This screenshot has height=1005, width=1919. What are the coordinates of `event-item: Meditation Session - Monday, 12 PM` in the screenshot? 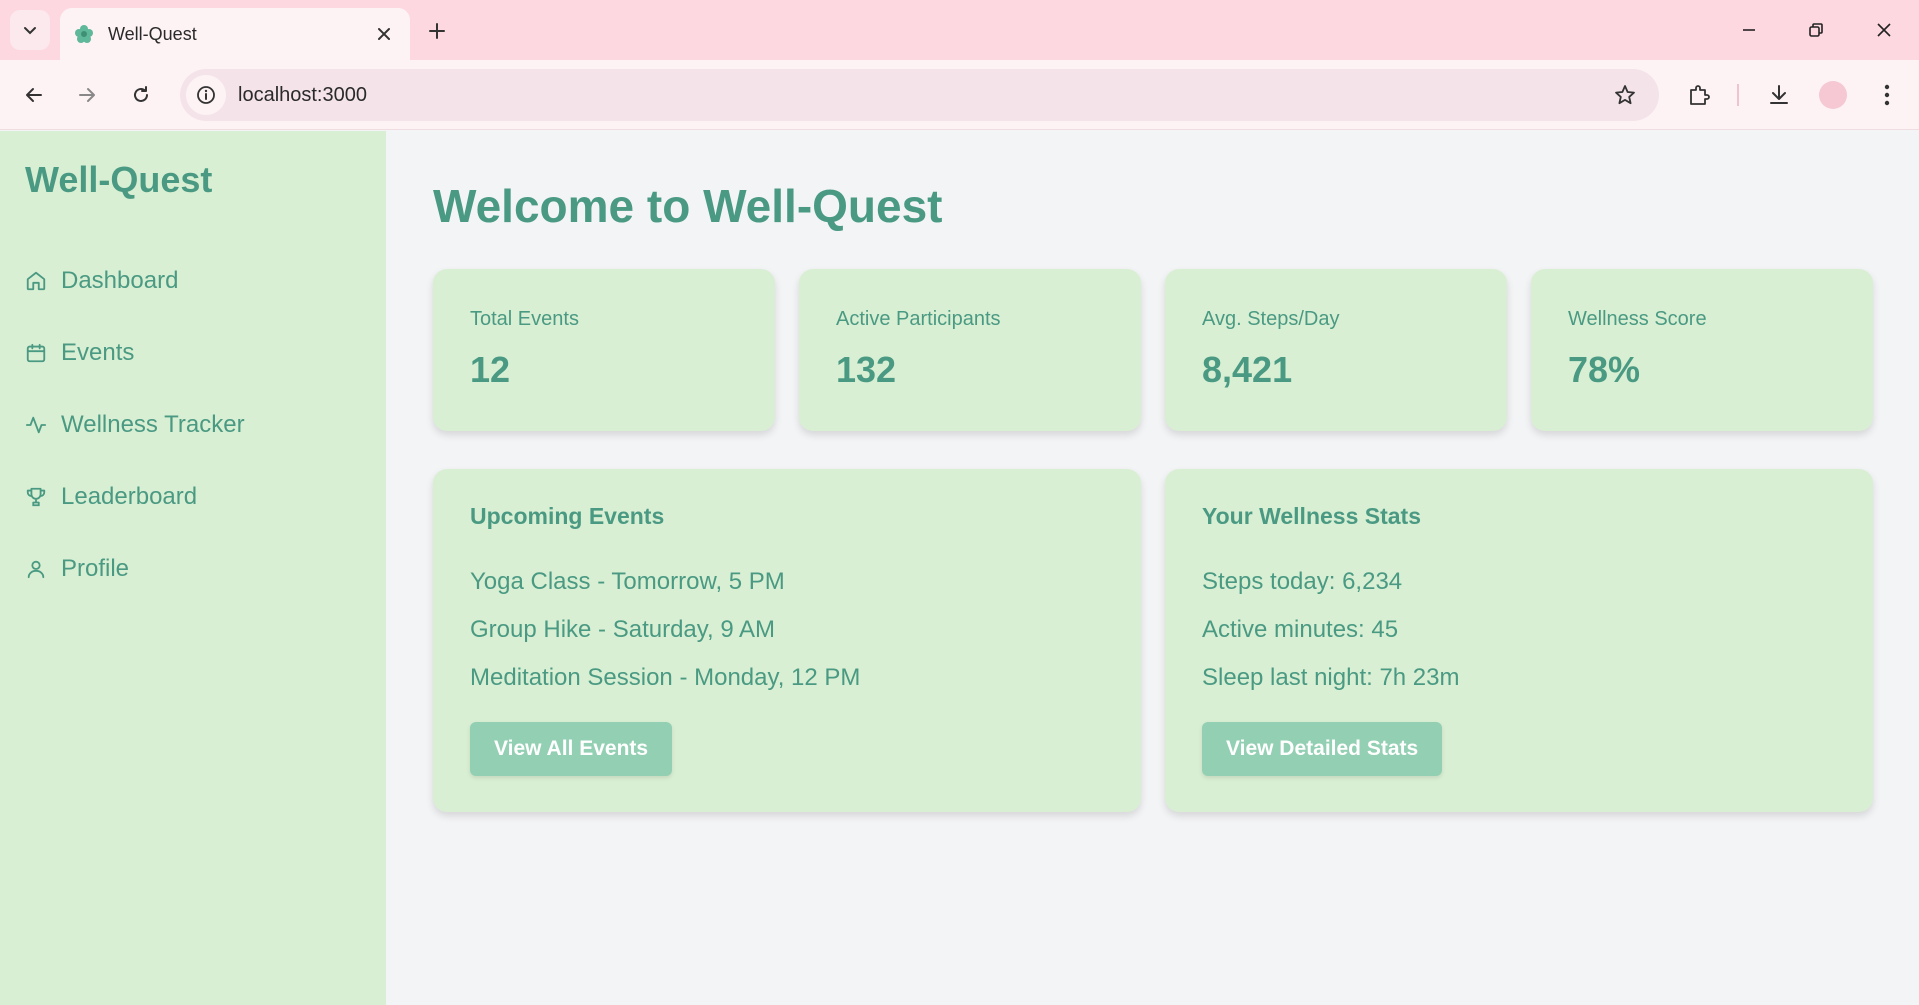 It's located at (665, 677).